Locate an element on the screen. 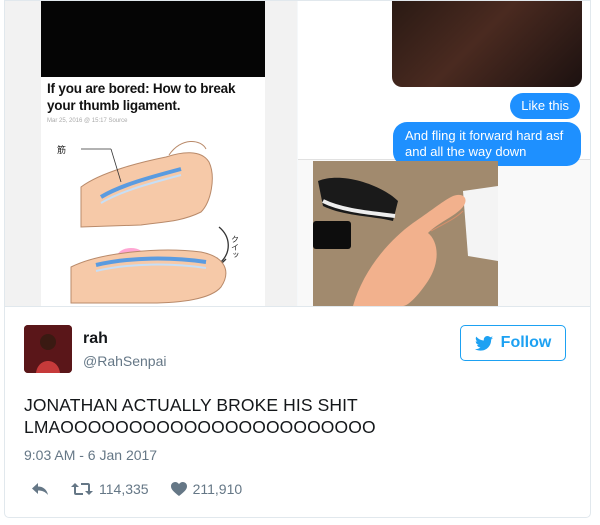 The height and width of the screenshot is (525, 600). illustration-label-side: クイッ is located at coordinates (235, 247).